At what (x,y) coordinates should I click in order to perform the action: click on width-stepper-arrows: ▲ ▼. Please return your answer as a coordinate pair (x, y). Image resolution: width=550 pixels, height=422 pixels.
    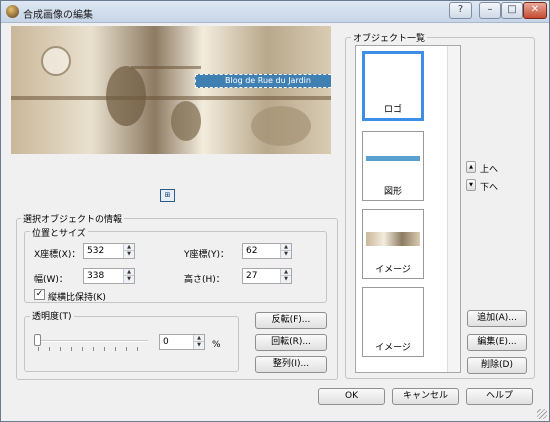
    Looking at the image, I should click on (128, 276).